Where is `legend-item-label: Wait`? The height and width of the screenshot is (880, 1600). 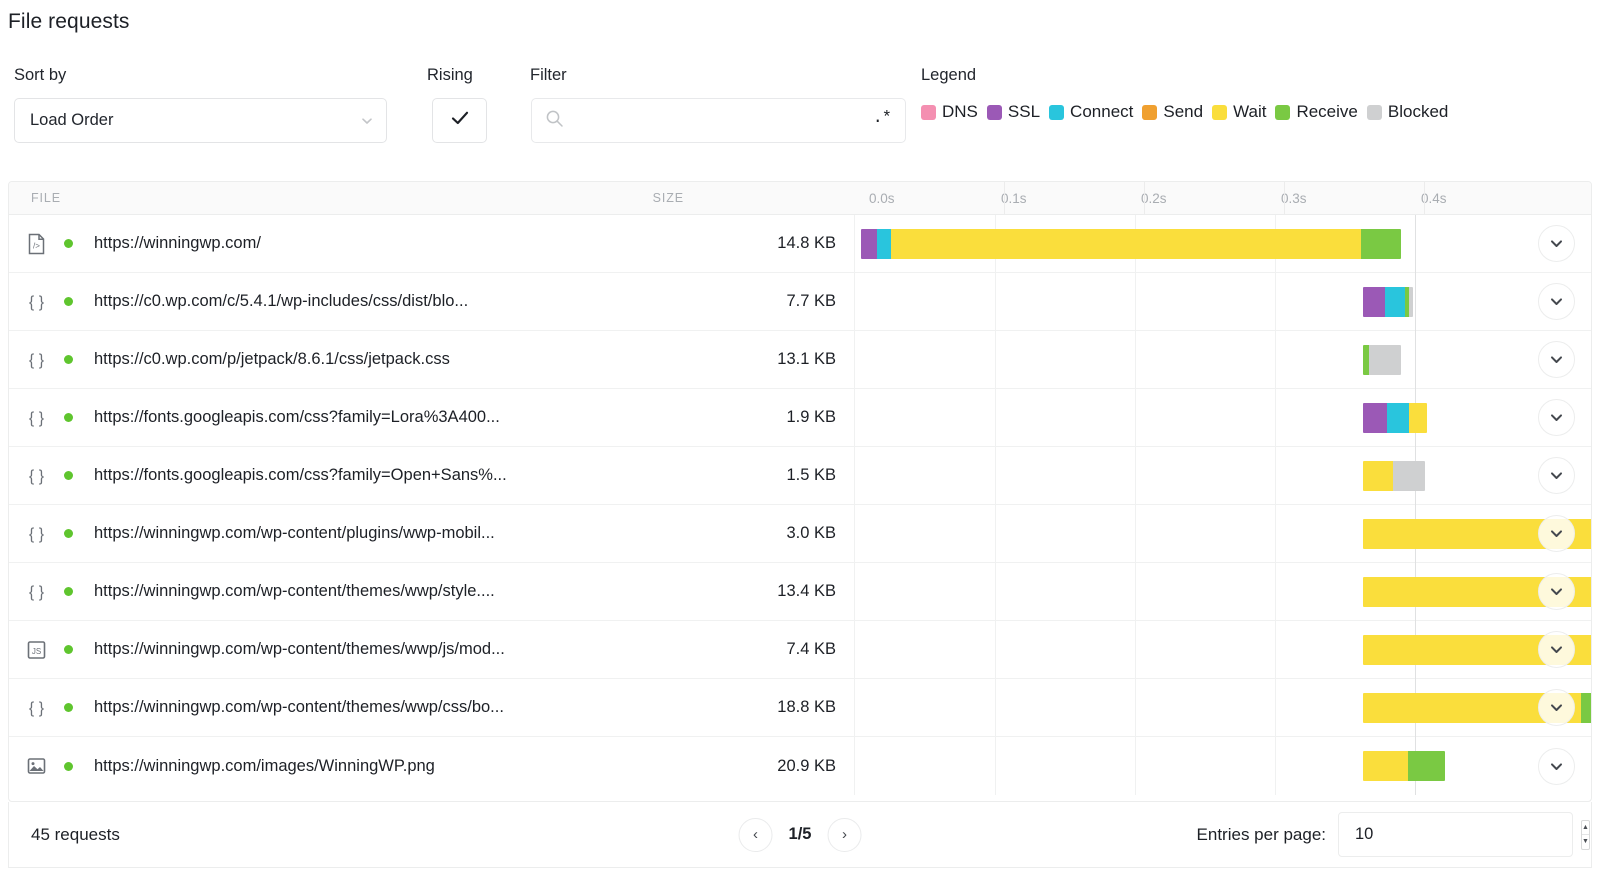
legend-item-label: Wait is located at coordinates (1250, 111).